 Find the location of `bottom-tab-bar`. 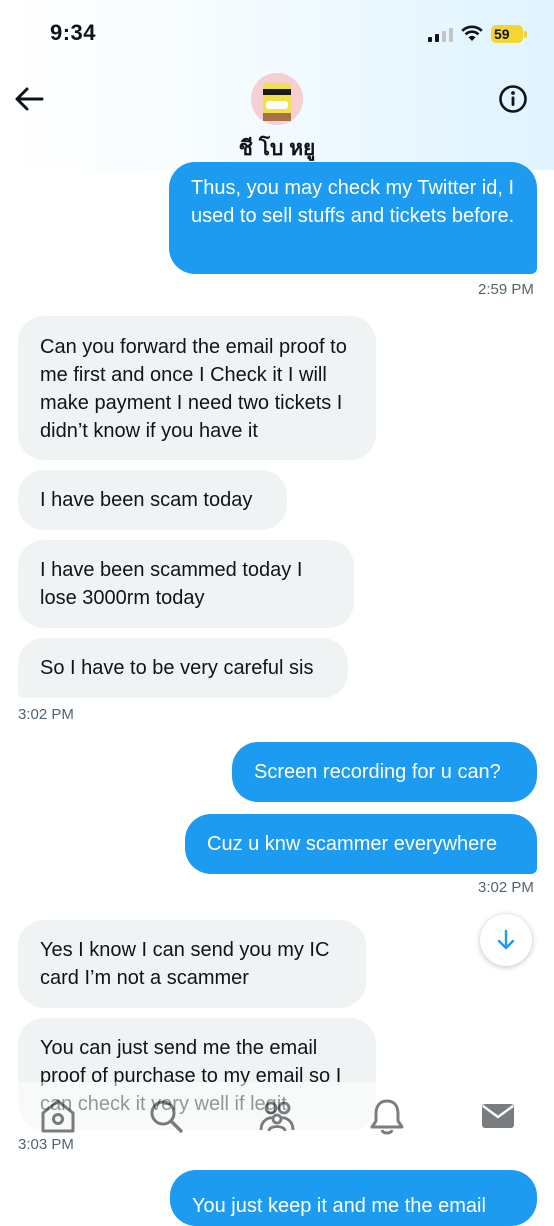

bottom-tab-bar is located at coordinates (277, 1117).